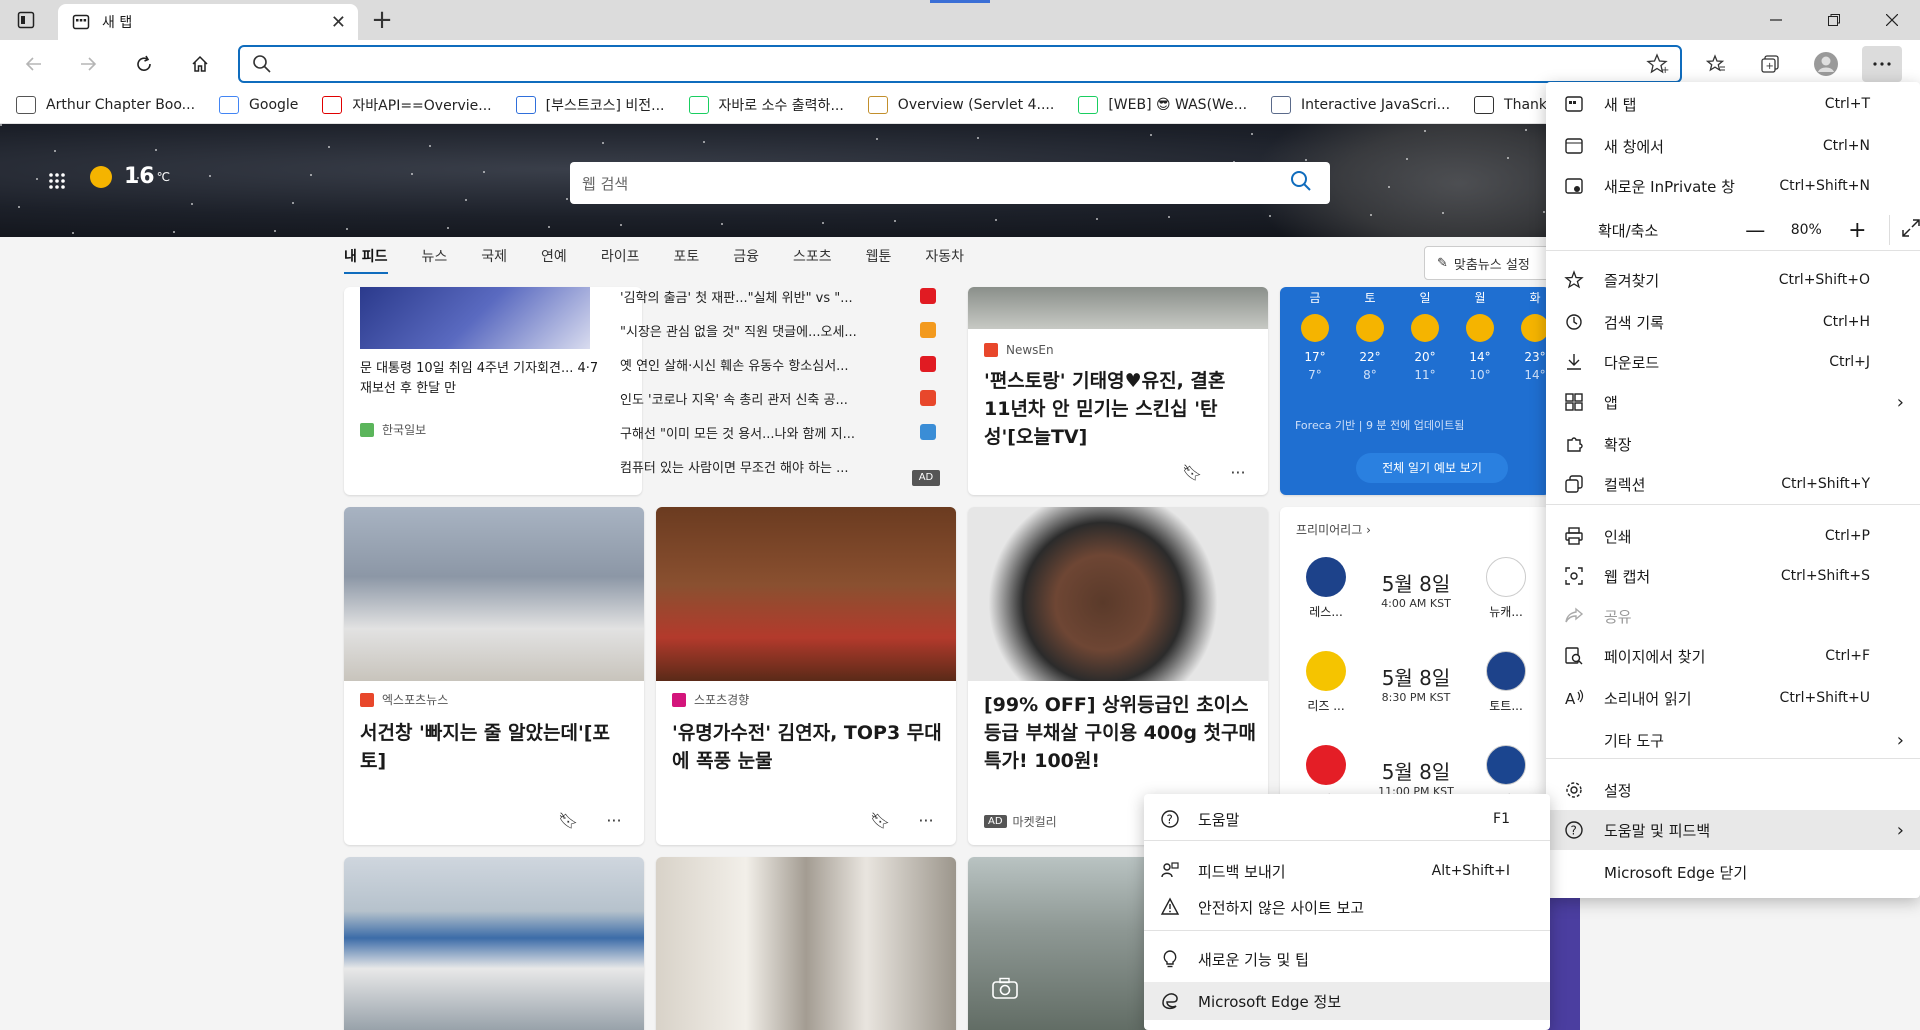 Image resolution: width=1920 pixels, height=1030 pixels. Describe the element at coordinates (1733, 790) in the screenshot. I see `menu-item: 설정` at that location.